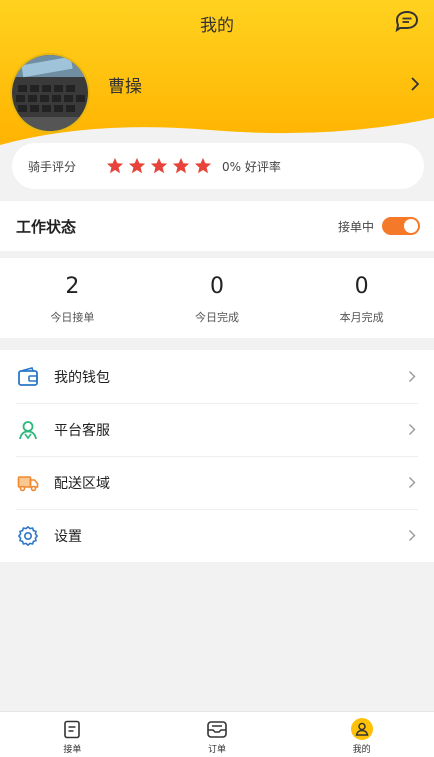 Image resolution: width=434 pixels, height=757 pixels. Describe the element at coordinates (72, 729) in the screenshot. I see `clipboard-icon` at that location.